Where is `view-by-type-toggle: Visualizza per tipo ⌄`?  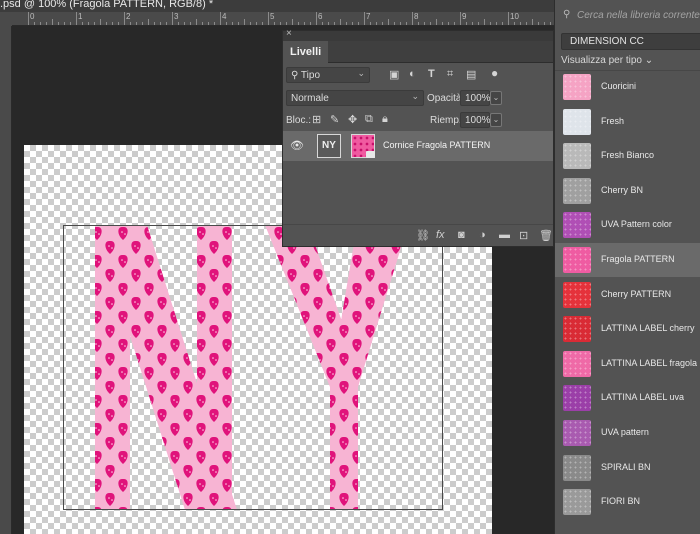 view-by-type-toggle: Visualizza per tipo ⌄ is located at coordinates (607, 60).